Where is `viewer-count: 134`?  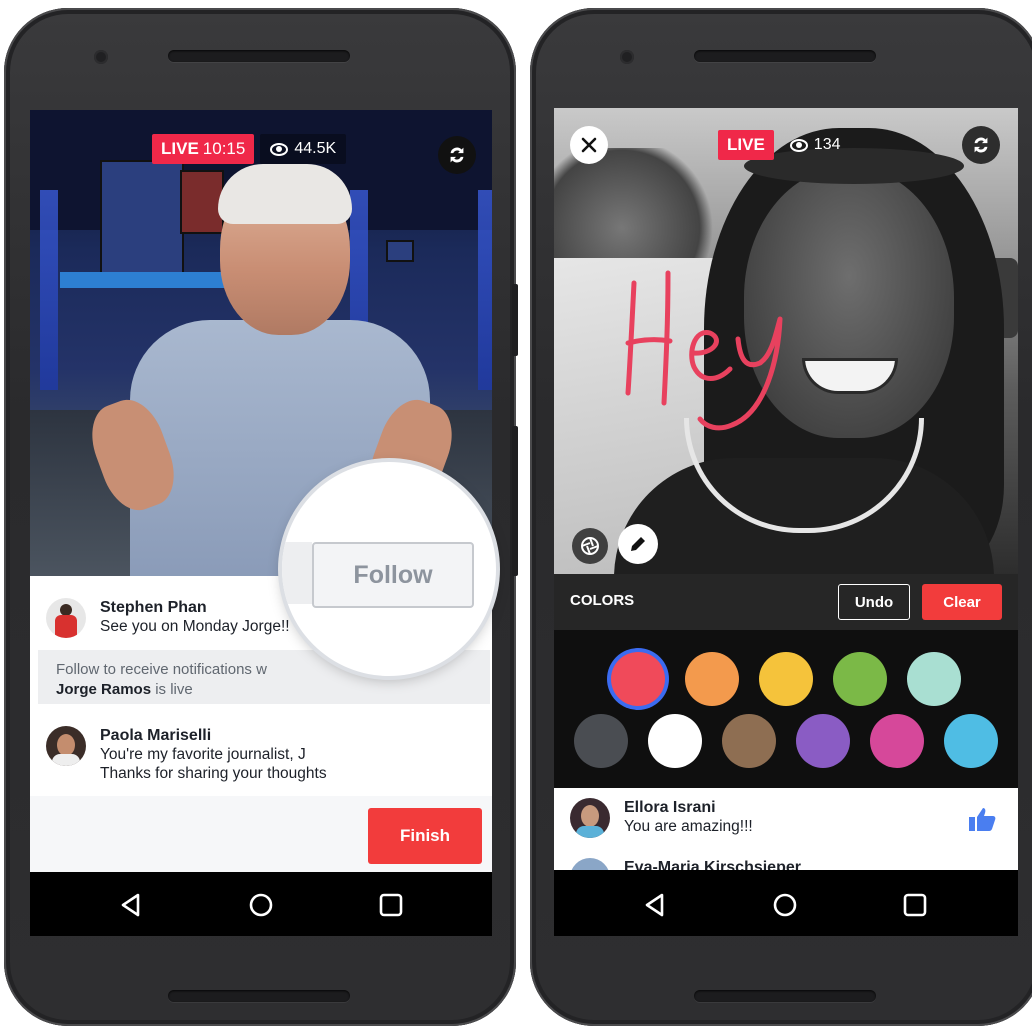
viewer-count: 134 is located at coordinates (815, 145).